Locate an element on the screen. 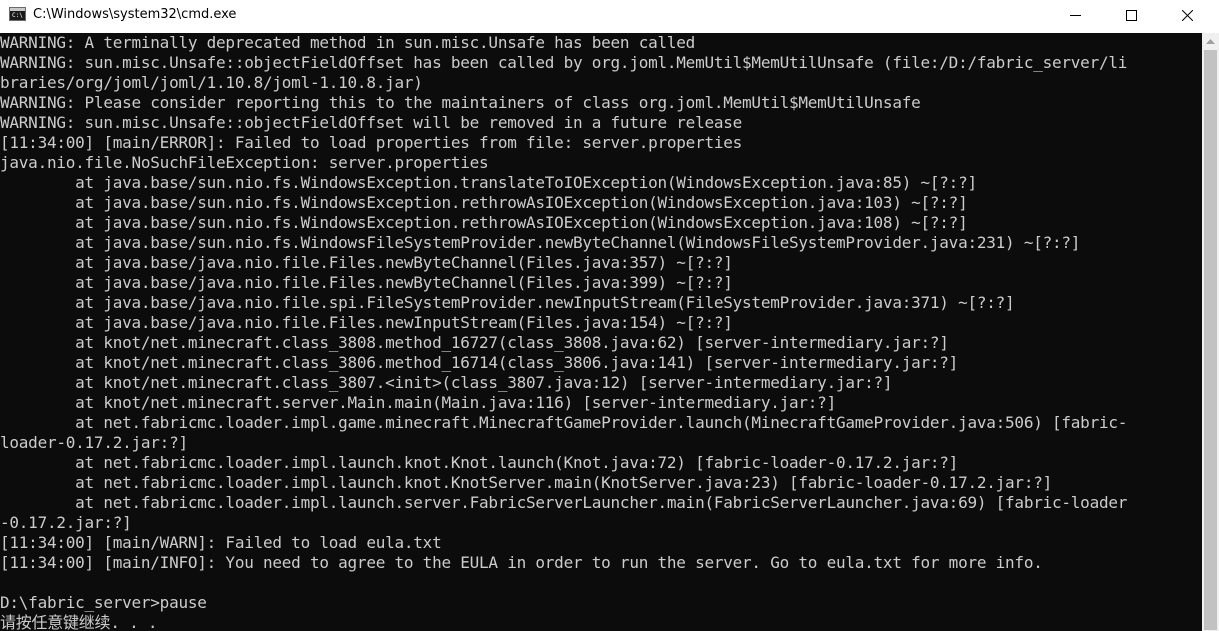 The image size is (1219, 631). maximize-button is located at coordinates (1131, 15).